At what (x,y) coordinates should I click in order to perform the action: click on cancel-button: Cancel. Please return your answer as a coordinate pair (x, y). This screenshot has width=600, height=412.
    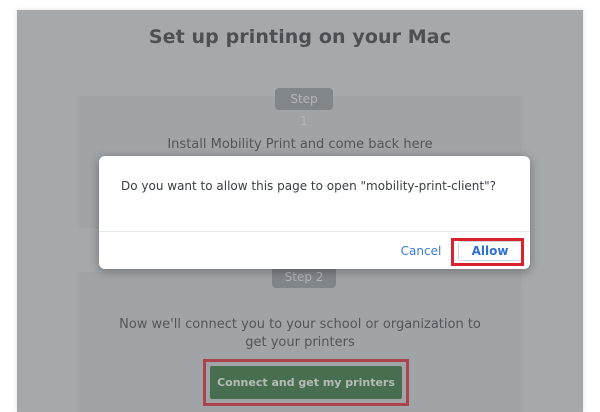
    Looking at the image, I should click on (421, 251).